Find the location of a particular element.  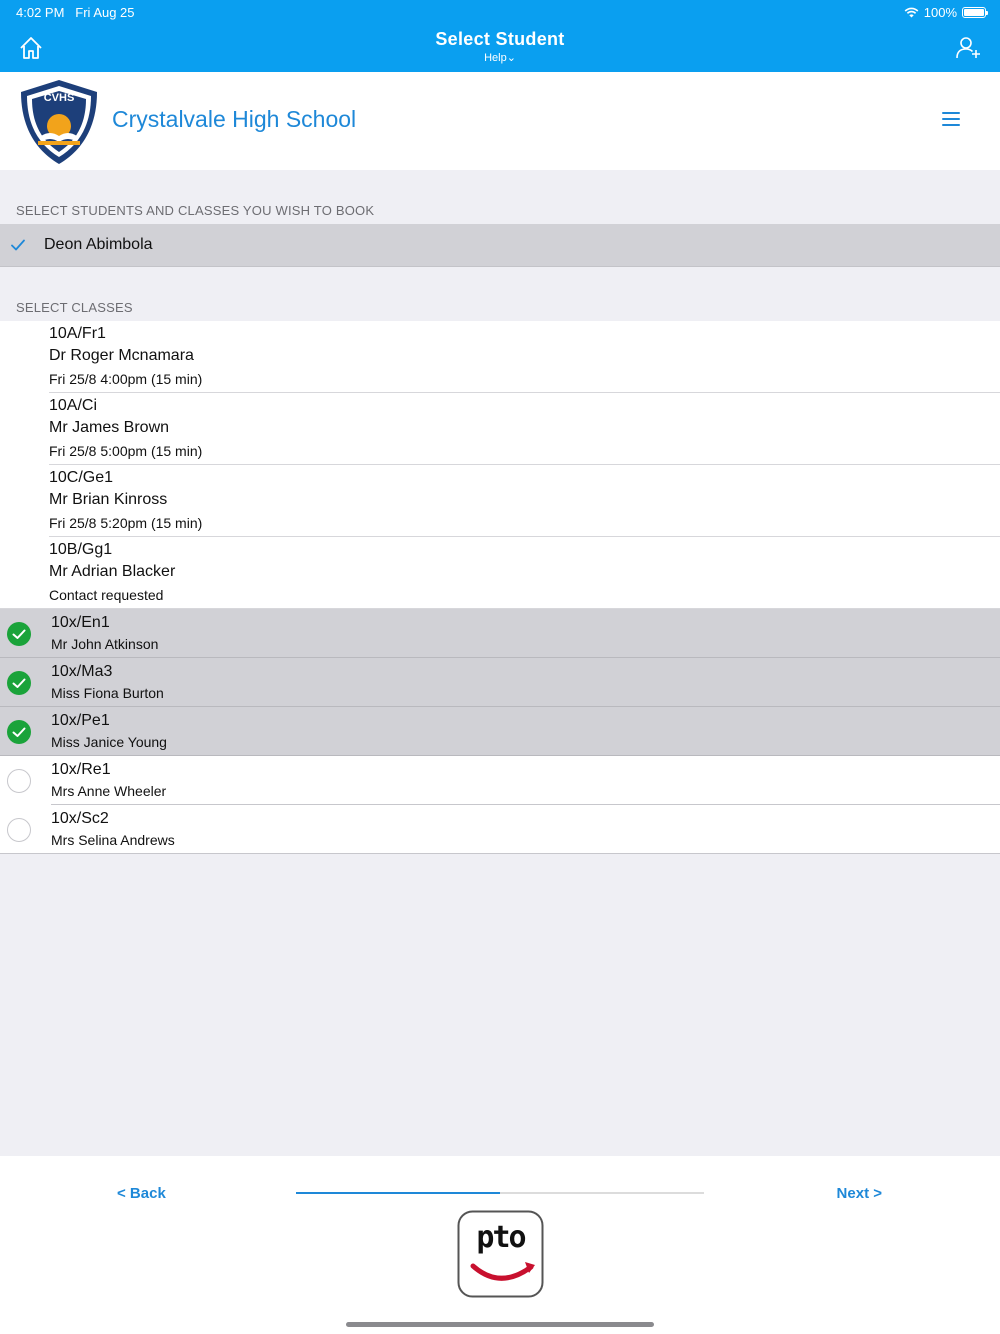

class-code: 10B/Gg1 is located at coordinates (81, 549).